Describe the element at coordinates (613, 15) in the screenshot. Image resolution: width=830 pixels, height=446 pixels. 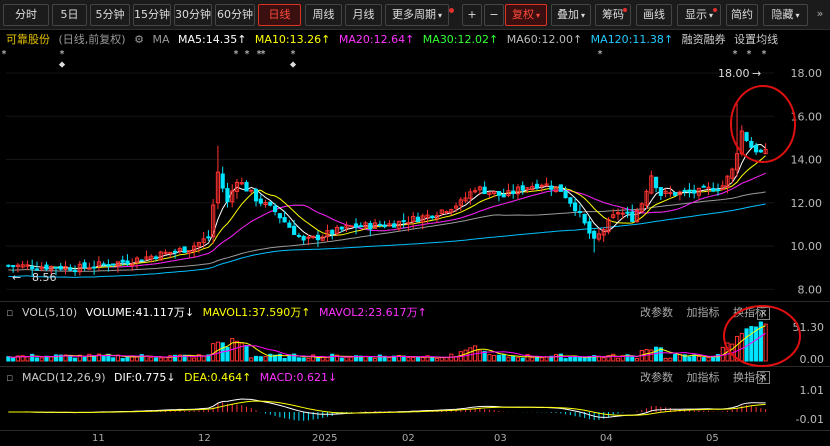
I see `chips-button: 筹码` at that location.